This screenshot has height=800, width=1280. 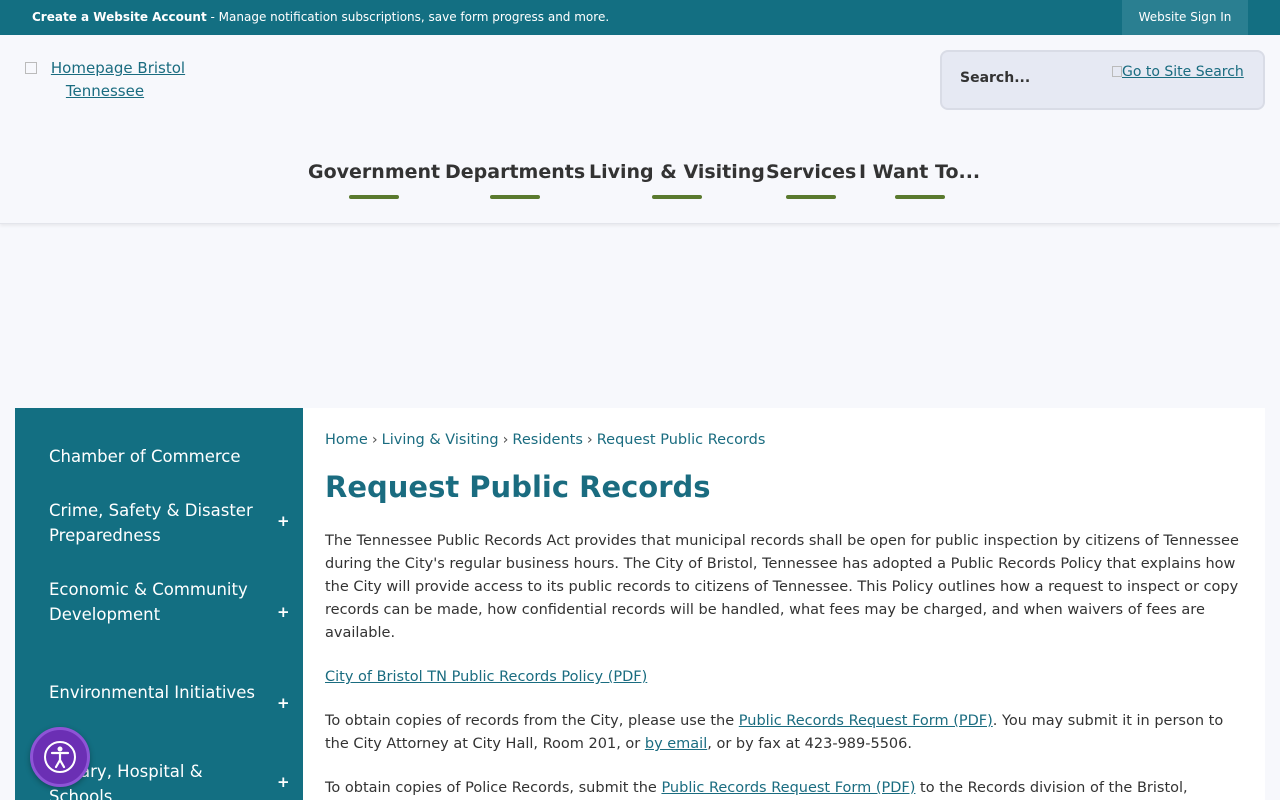 I want to click on breadcrumb-living-visiting: Living & Visiting, so click(x=440, y=440).